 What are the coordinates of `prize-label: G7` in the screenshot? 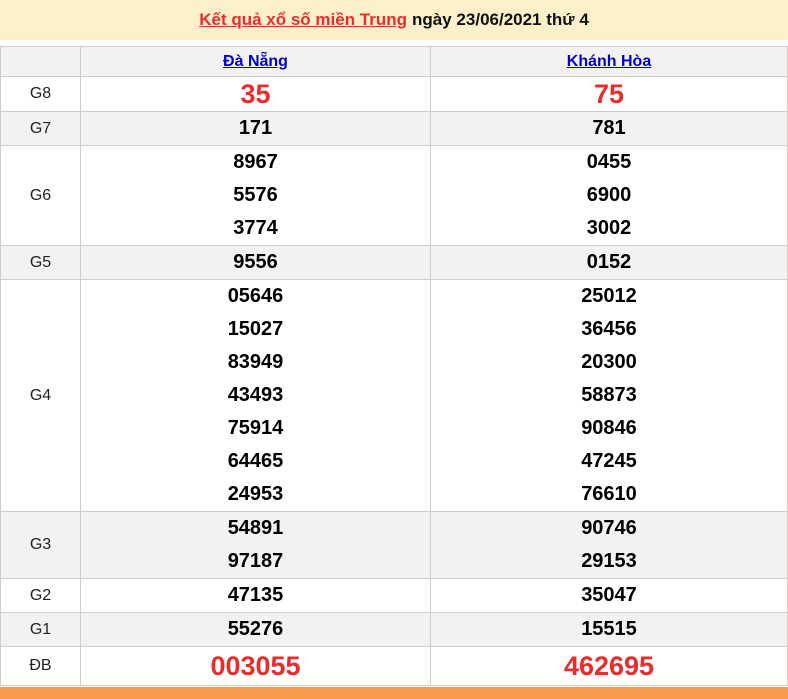 It's located at (40, 128).